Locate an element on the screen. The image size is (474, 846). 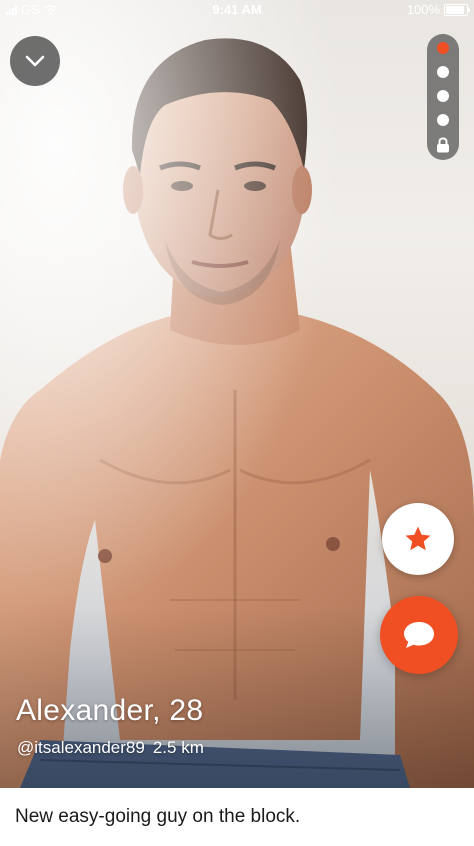
status-right: 100% is located at coordinates (438, 9).